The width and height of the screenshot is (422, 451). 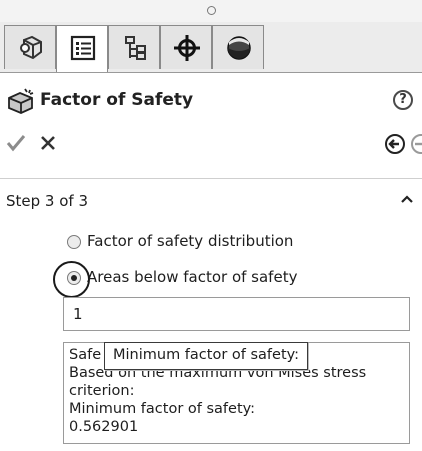 I want to click on step-heading: Step 3 of 3, so click(x=47, y=201).